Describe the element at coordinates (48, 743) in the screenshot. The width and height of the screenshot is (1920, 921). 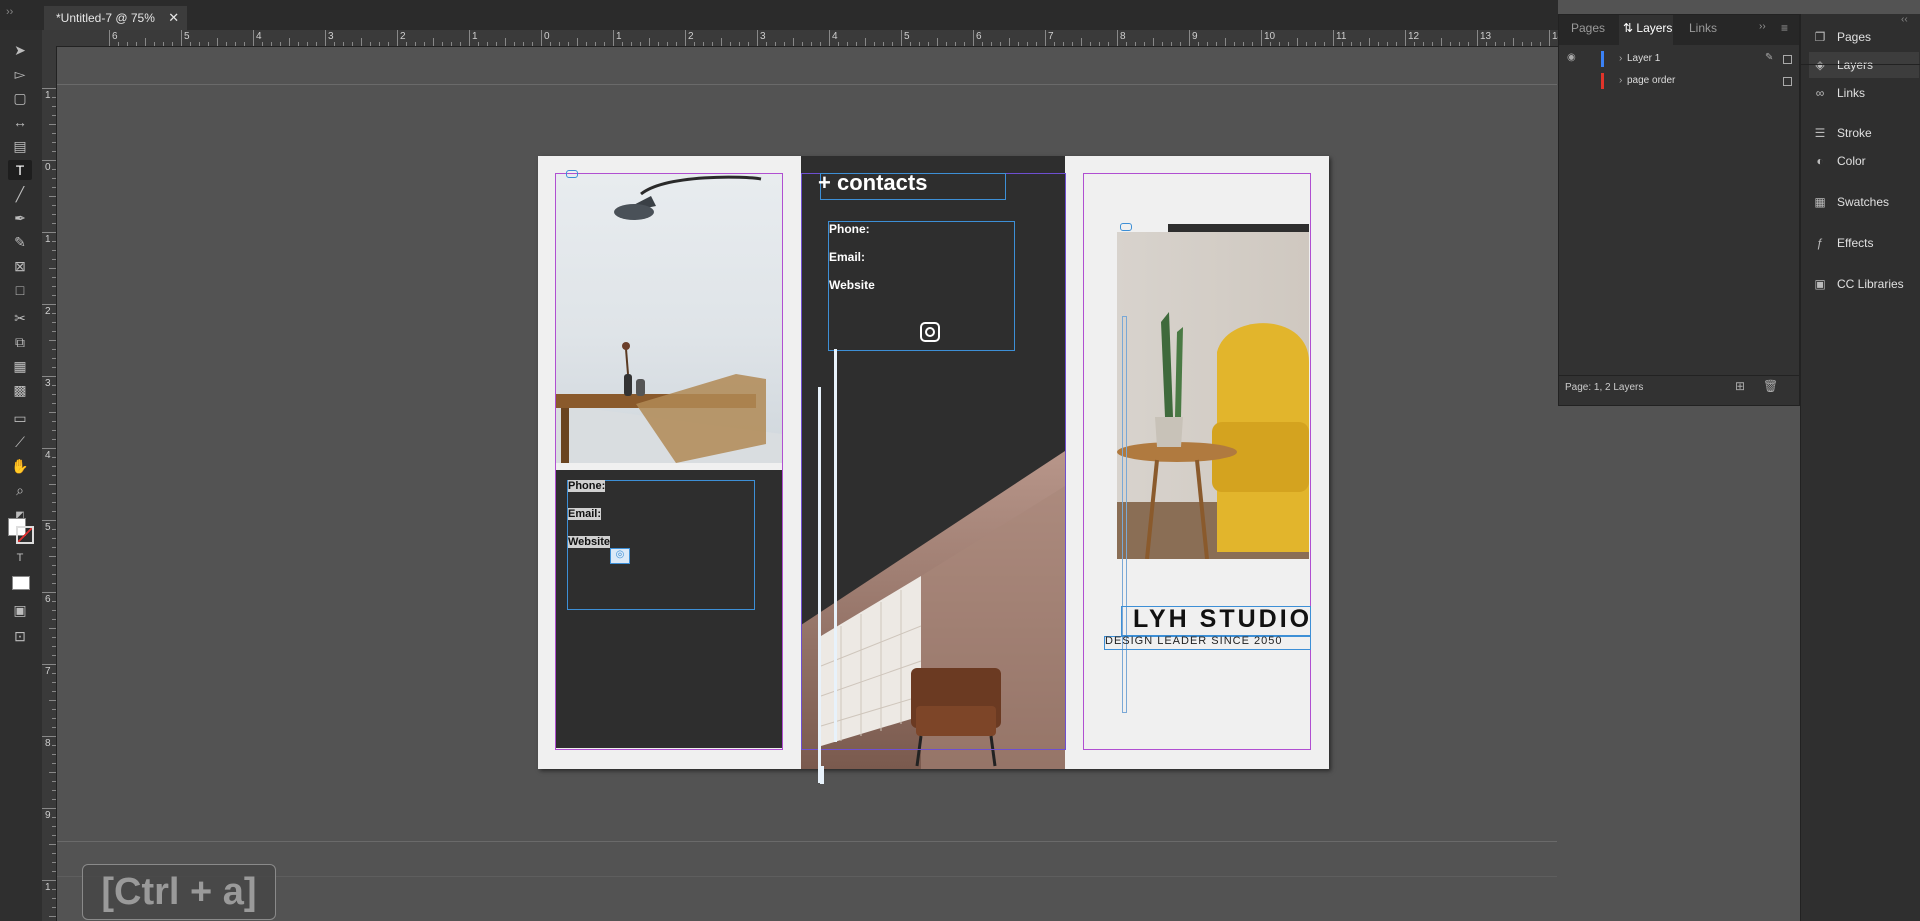
I see `ruler-label: 8` at that location.